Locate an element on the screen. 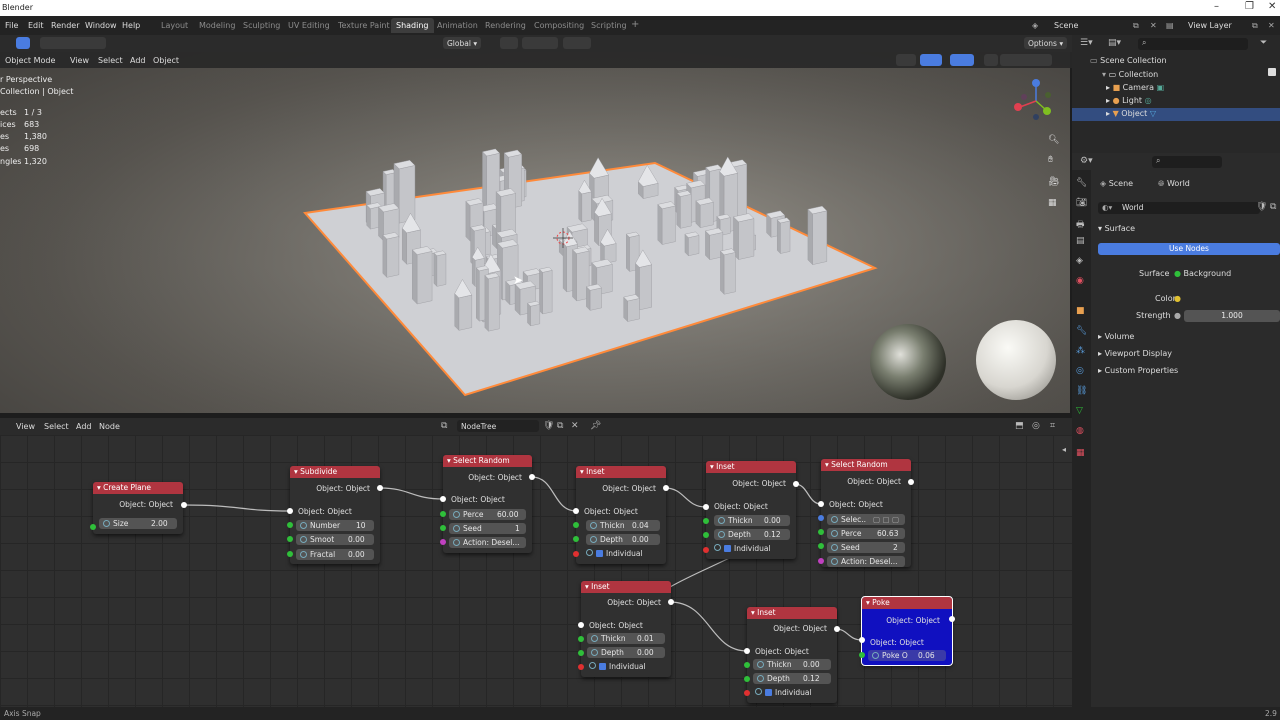 This screenshot has width=1280, height=720. object-tab-icon: ■ is located at coordinates (1080, 311).